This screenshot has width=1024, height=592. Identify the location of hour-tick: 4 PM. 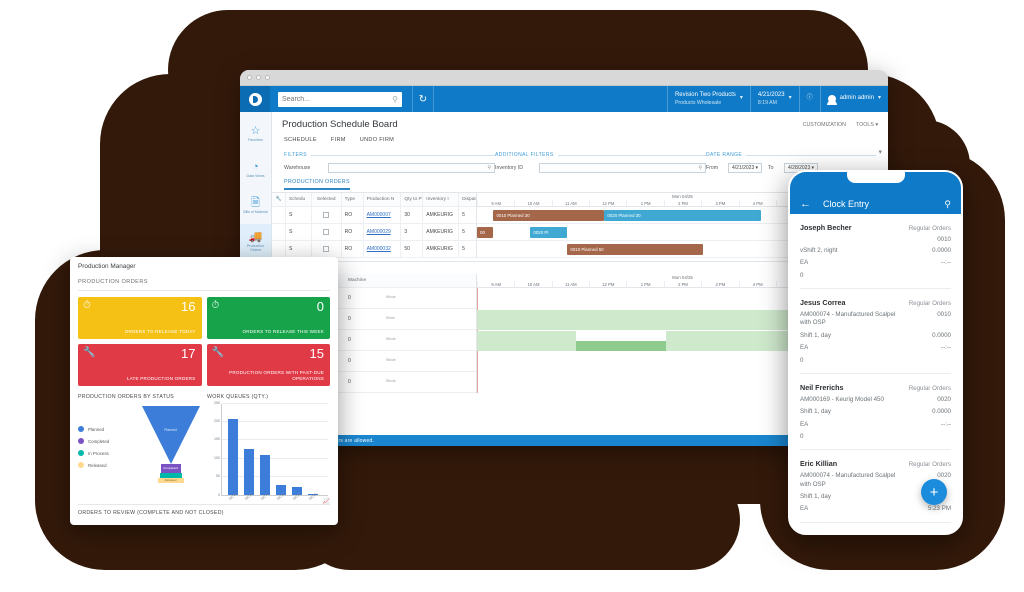
(757, 203).